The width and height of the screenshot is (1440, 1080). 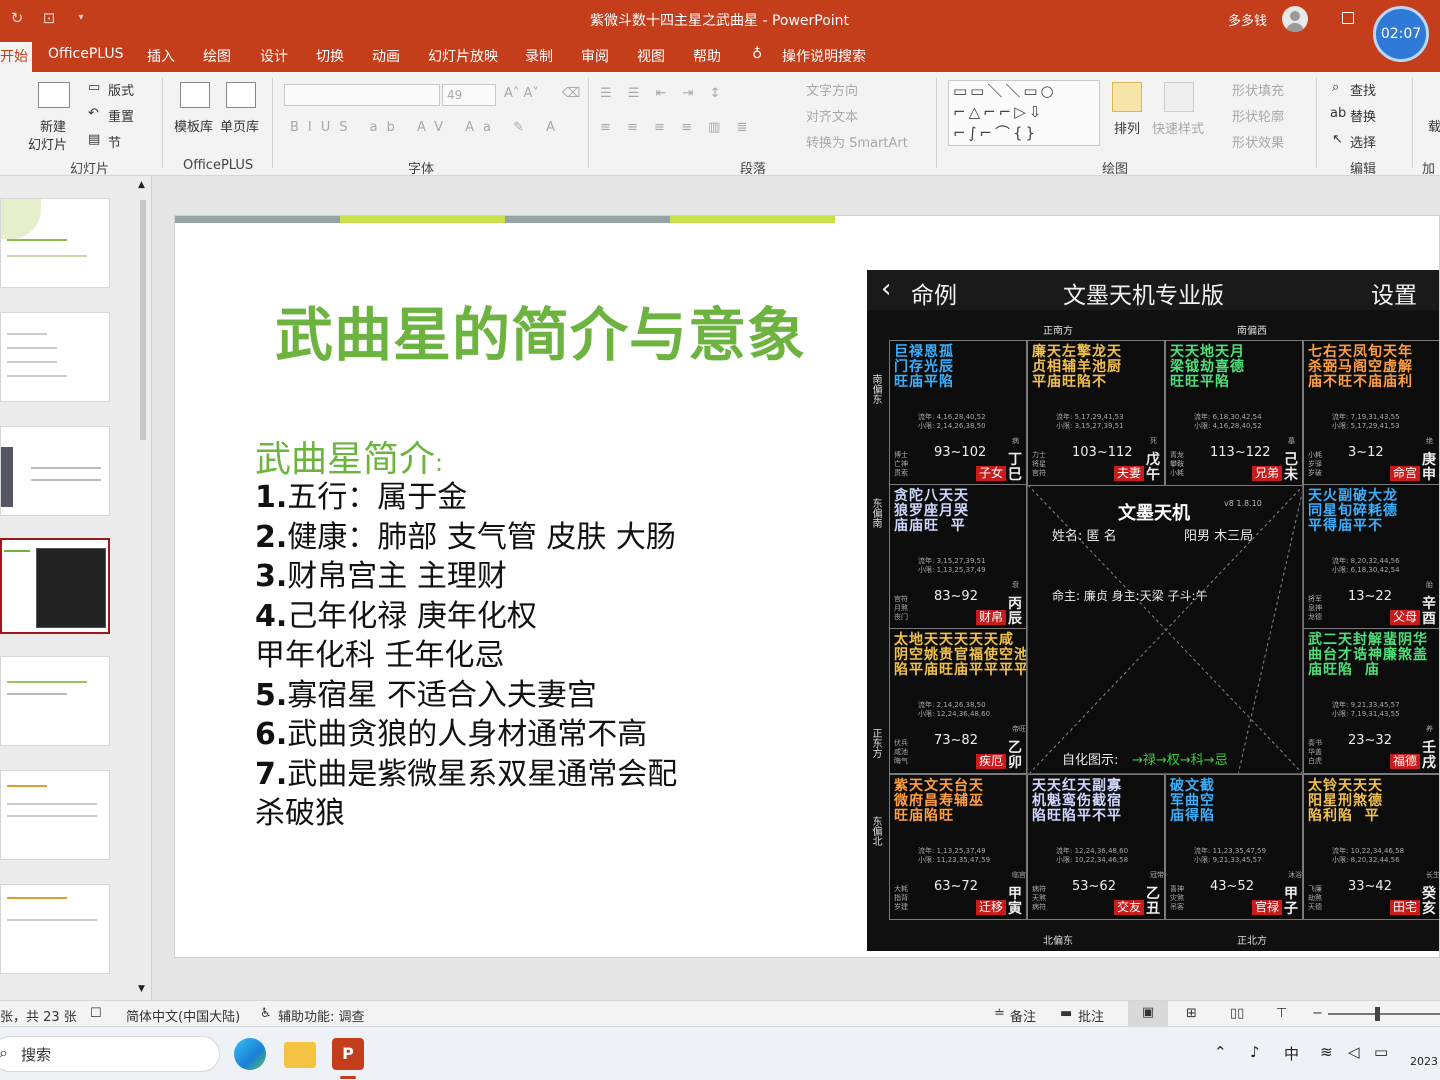 What do you see at coordinates (321, 1015) in the screenshot?
I see `accessibility-status: 辅助功能: 调查` at bounding box center [321, 1015].